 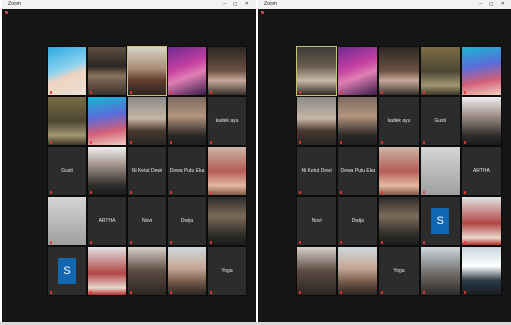 I want to click on window-title: Zoom, so click(x=14, y=4).